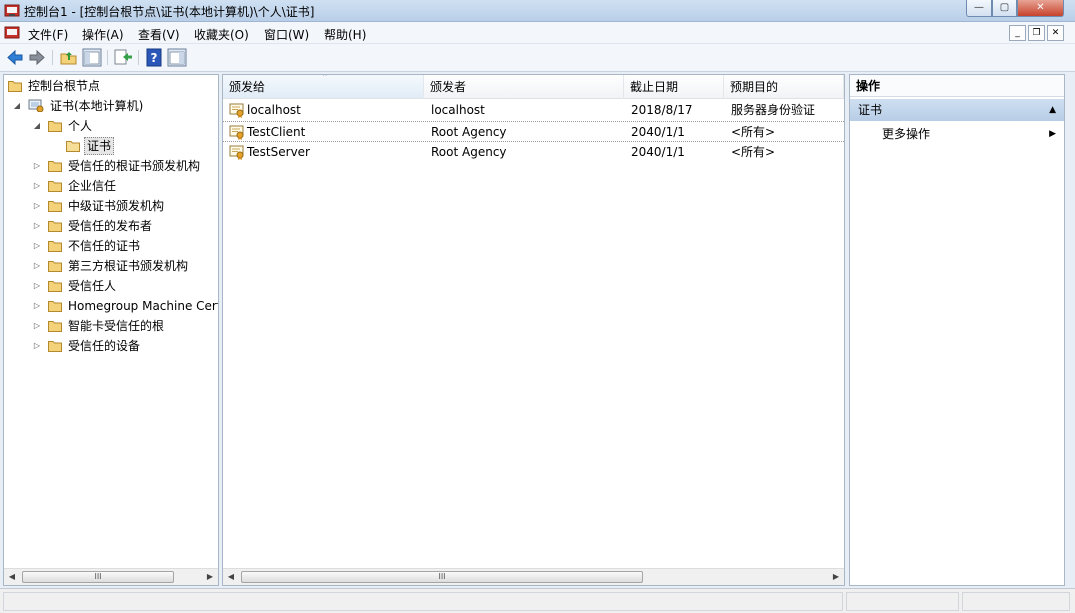 The image size is (1075, 613). Describe the element at coordinates (1017, 33) in the screenshot. I see `mdi-minimize-button: _` at that location.